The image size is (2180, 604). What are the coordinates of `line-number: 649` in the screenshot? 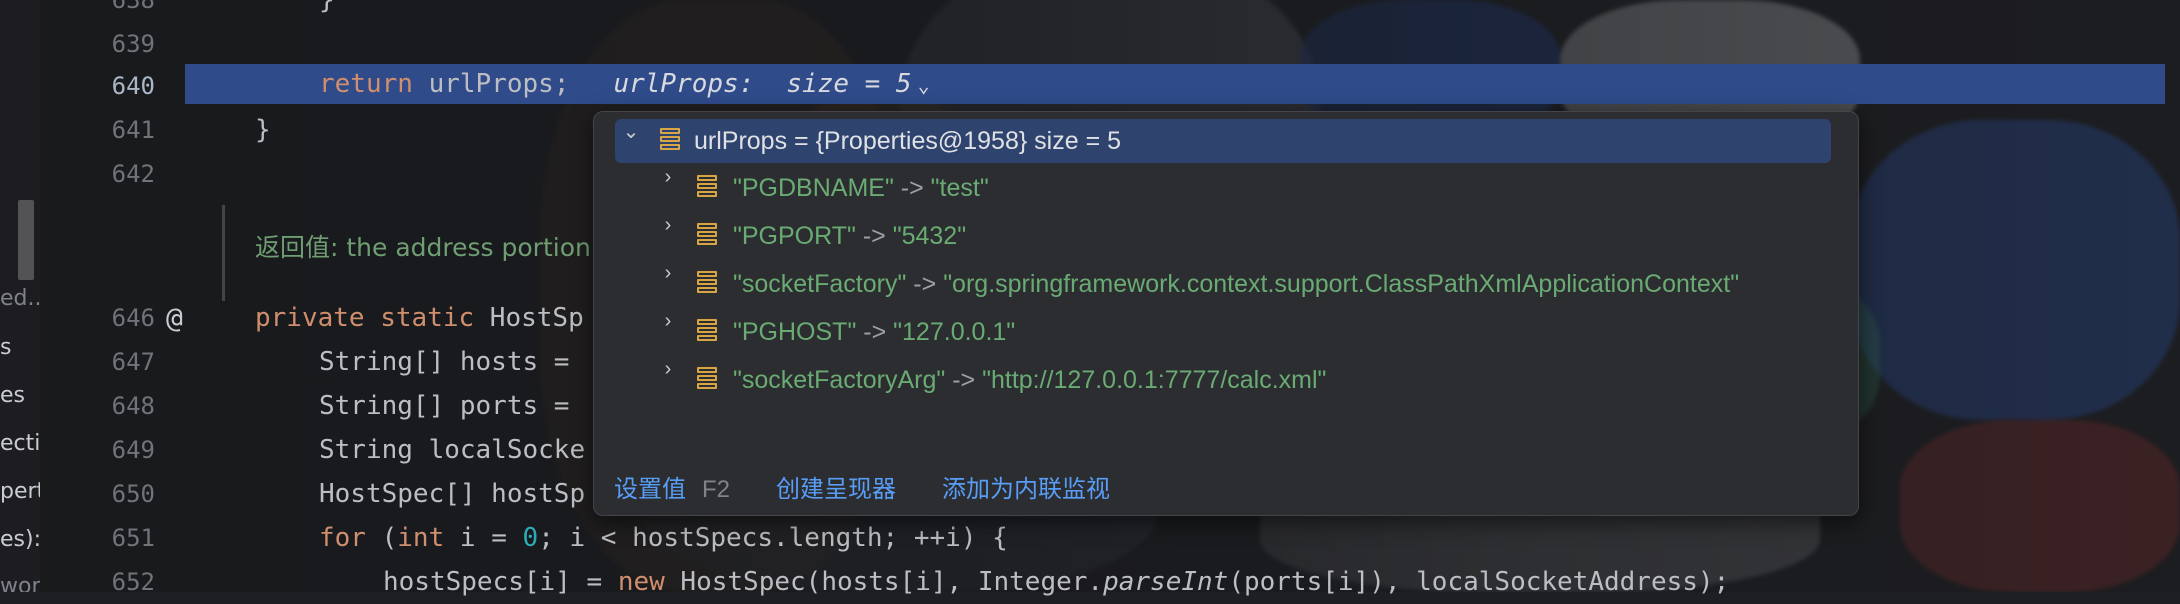 It's located at (133, 450).